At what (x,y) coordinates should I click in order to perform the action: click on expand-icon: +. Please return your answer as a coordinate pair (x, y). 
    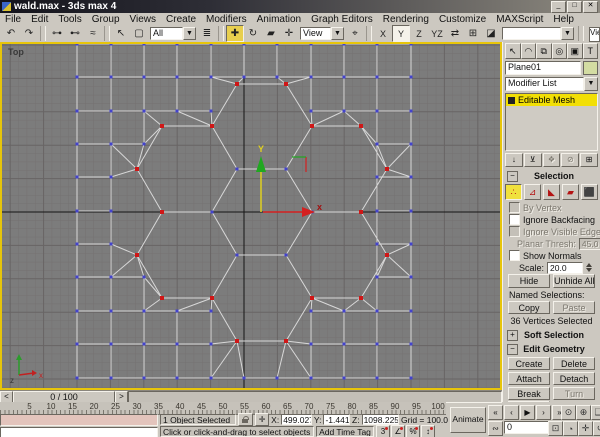
    Looking at the image, I should click on (512, 335).